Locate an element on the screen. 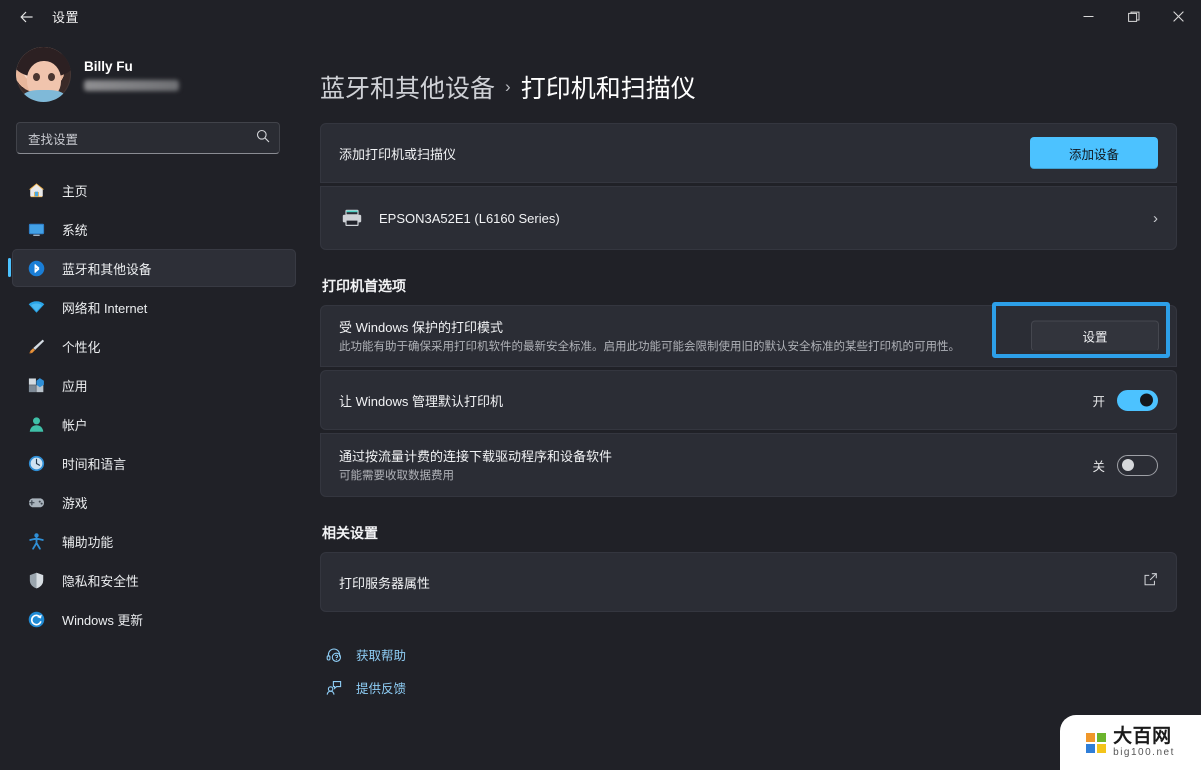 Image resolution: width=1201 pixels, height=770 pixels. metered-download-state: 关 is located at coordinates (1098, 466).